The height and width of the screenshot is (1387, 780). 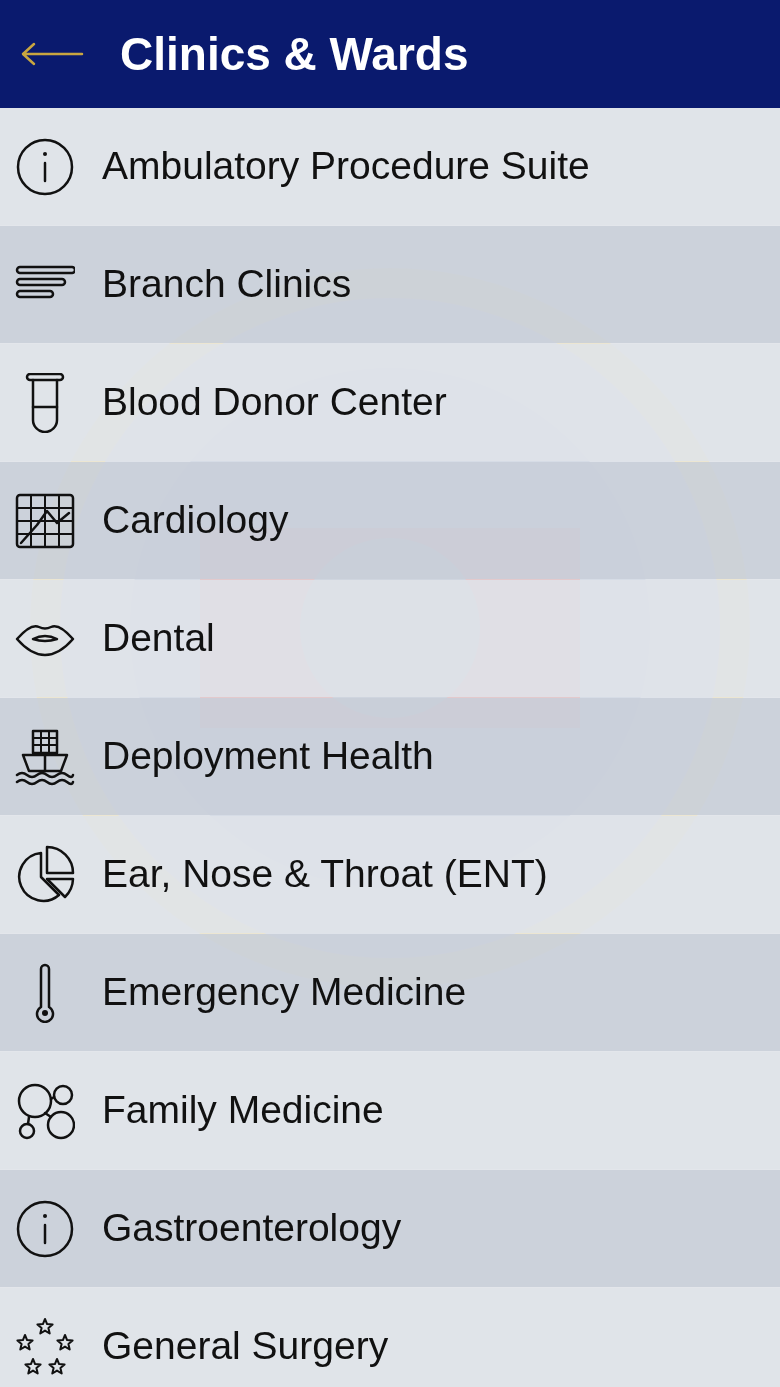 I want to click on stars-icon, so click(x=45, y=1346).